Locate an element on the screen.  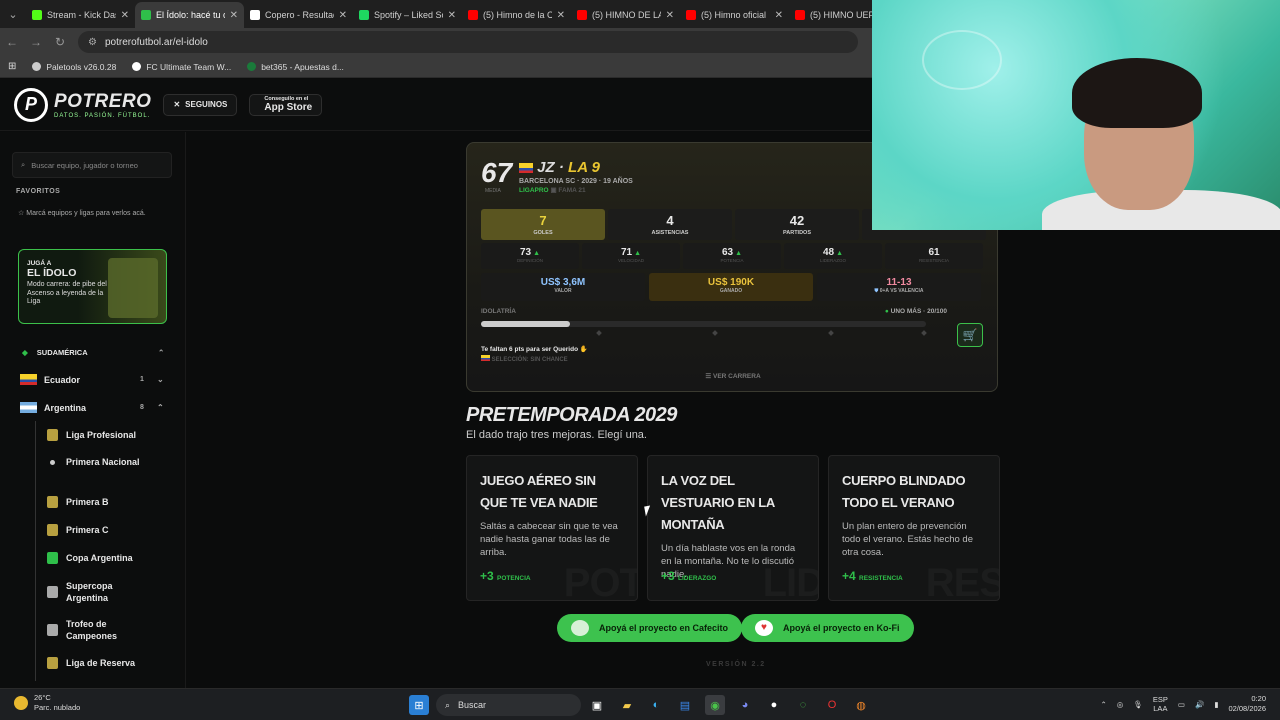
bookmark-favicon-icon is located at coordinates (252, 66).